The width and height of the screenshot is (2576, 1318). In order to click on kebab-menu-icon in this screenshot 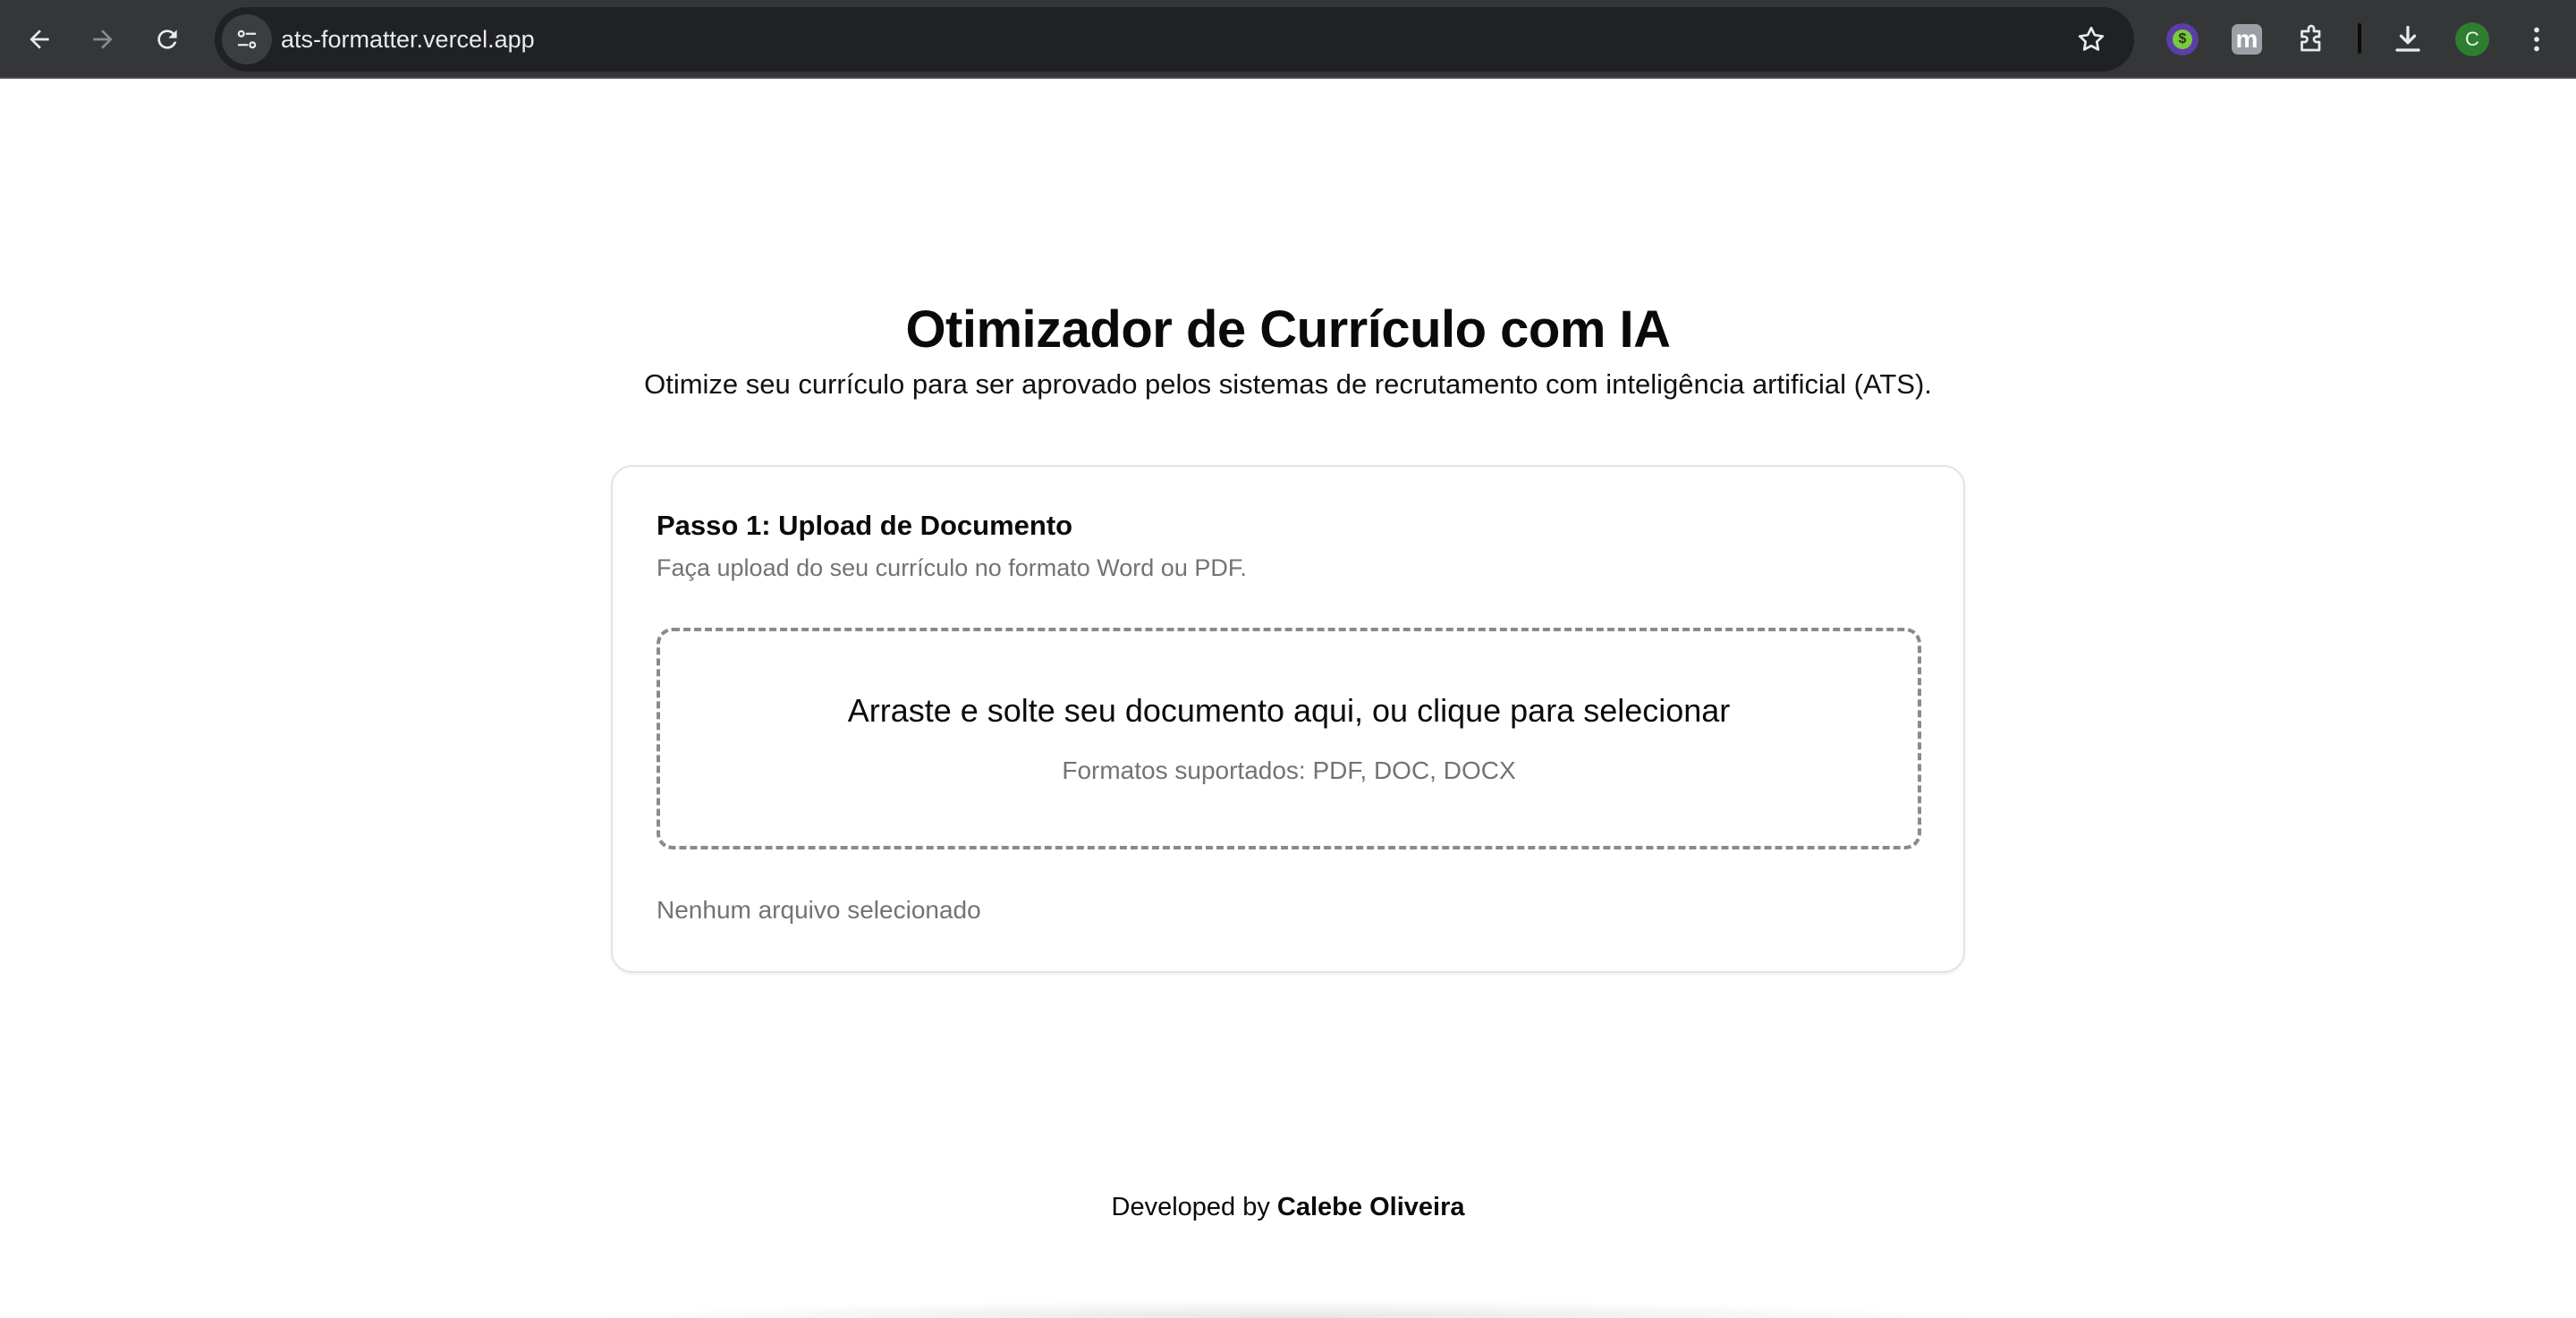, I will do `click(2536, 39)`.